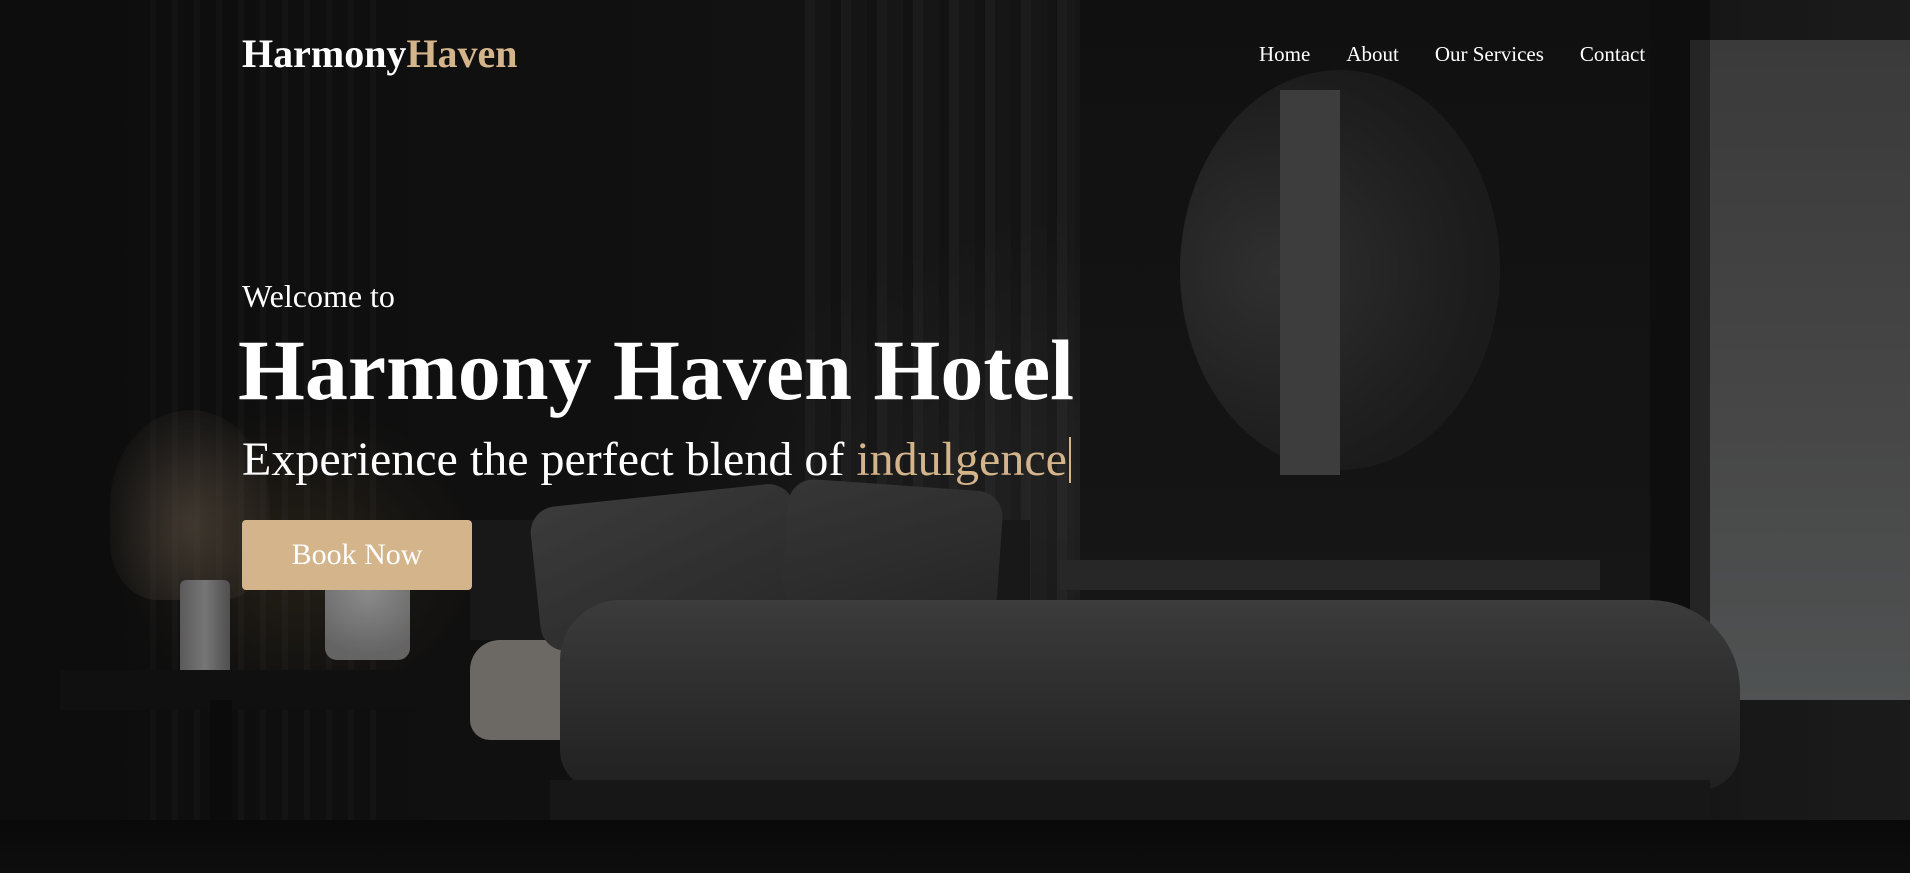 The image size is (1910, 875). Describe the element at coordinates (1612, 54) in the screenshot. I see `nav-link-contact: Contact` at that location.